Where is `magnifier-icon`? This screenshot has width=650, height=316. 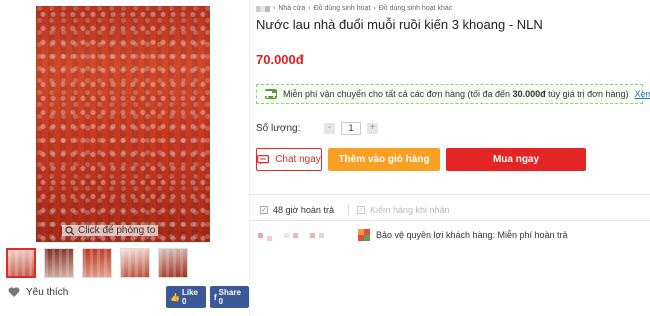
magnifier-icon is located at coordinates (70, 230).